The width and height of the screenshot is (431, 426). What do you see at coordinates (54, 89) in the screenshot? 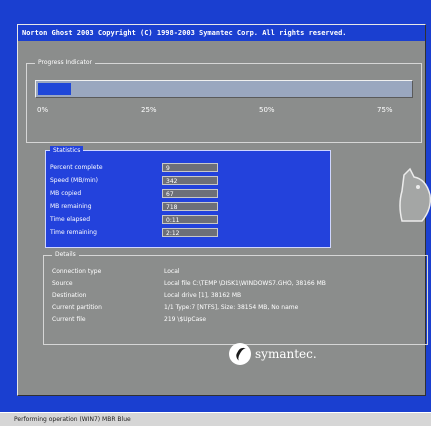
I see `progress-fill` at bounding box center [54, 89].